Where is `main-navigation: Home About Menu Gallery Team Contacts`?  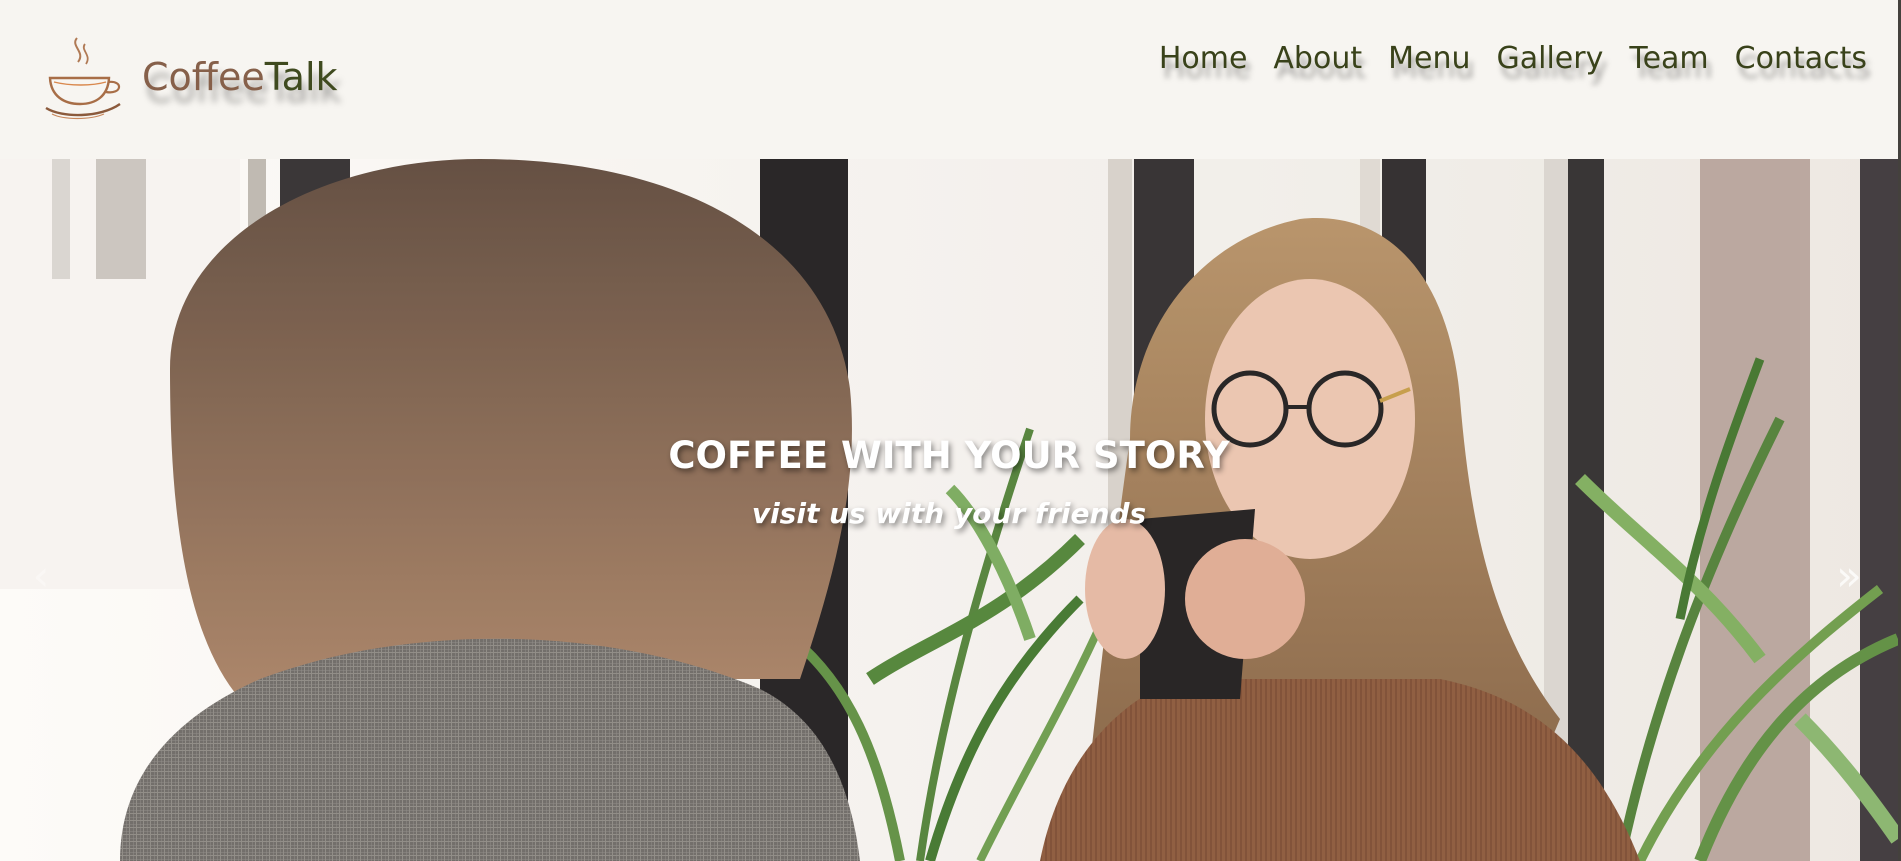 main-navigation: Home About Menu Gallery Team Contacts is located at coordinates (1500, 59).